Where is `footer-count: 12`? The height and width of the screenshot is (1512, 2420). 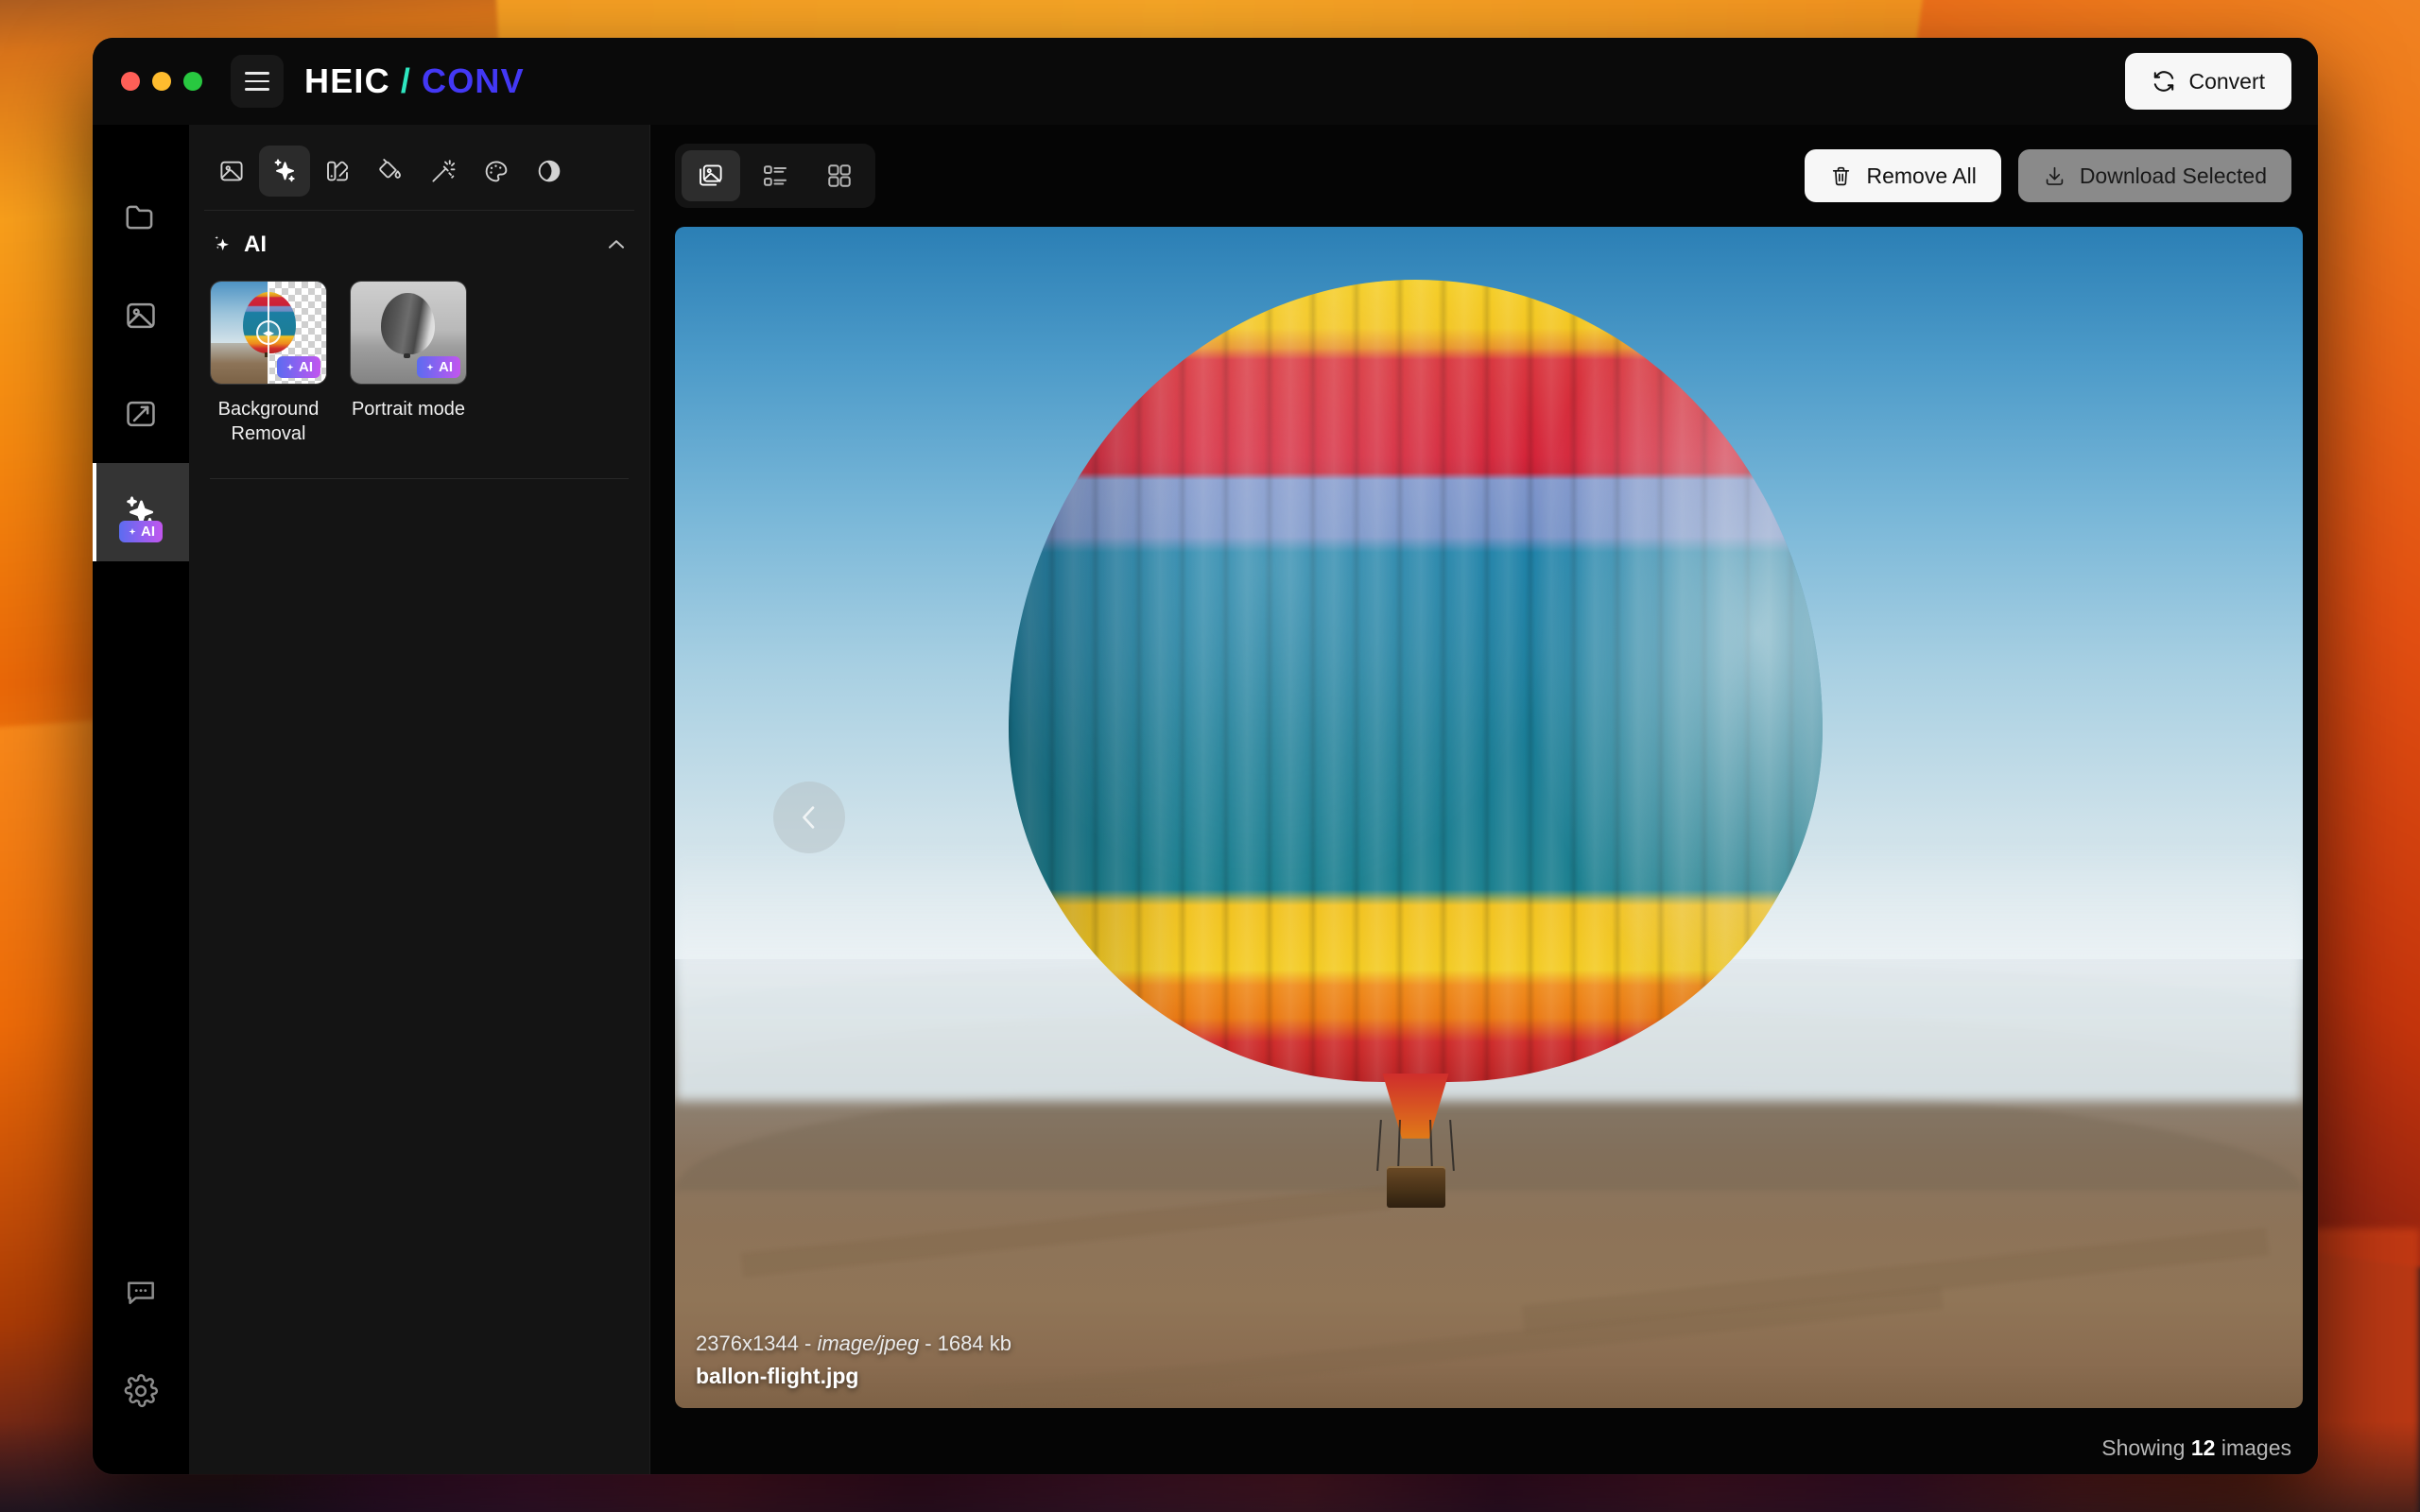
footer-count: 12 is located at coordinates (2203, 1447).